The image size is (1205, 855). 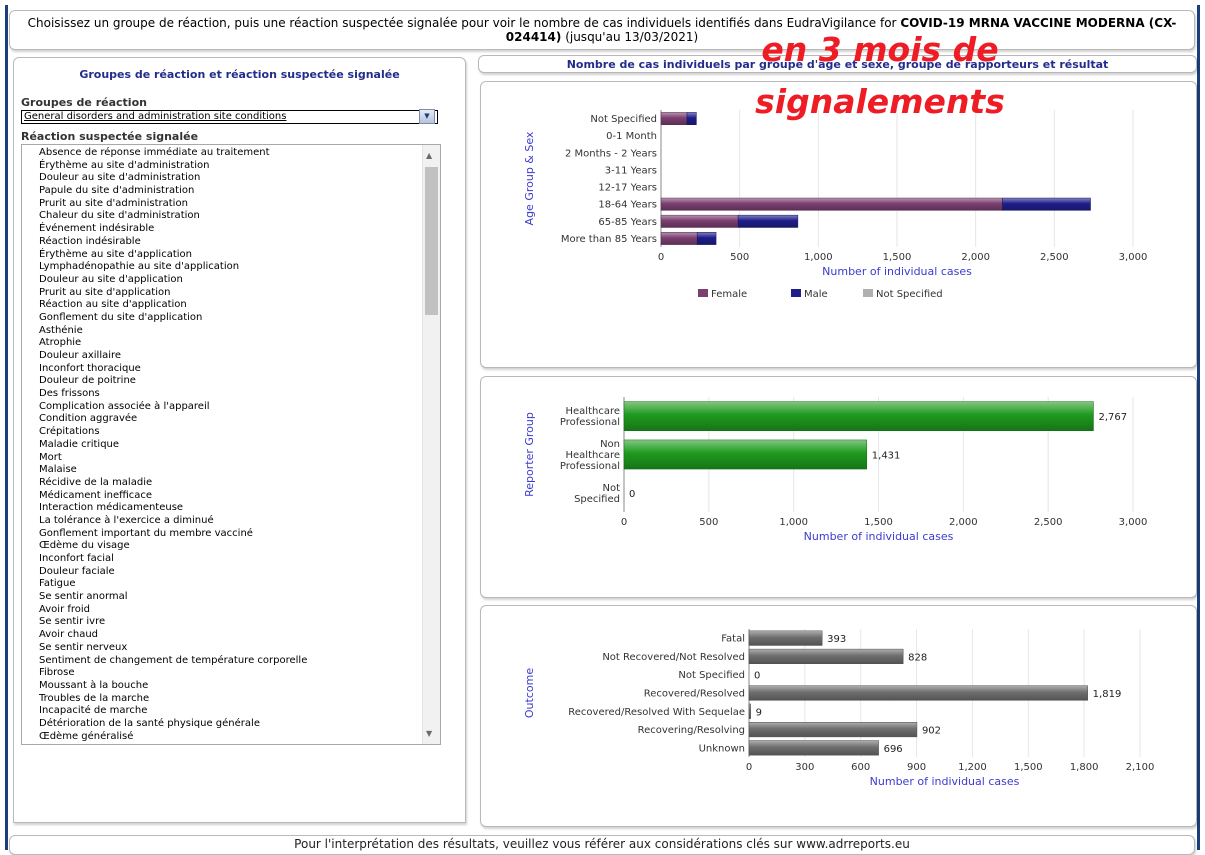 I want to click on reaction-list-item: Lymphadénopathie au site d'application, so click(x=173, y=267).